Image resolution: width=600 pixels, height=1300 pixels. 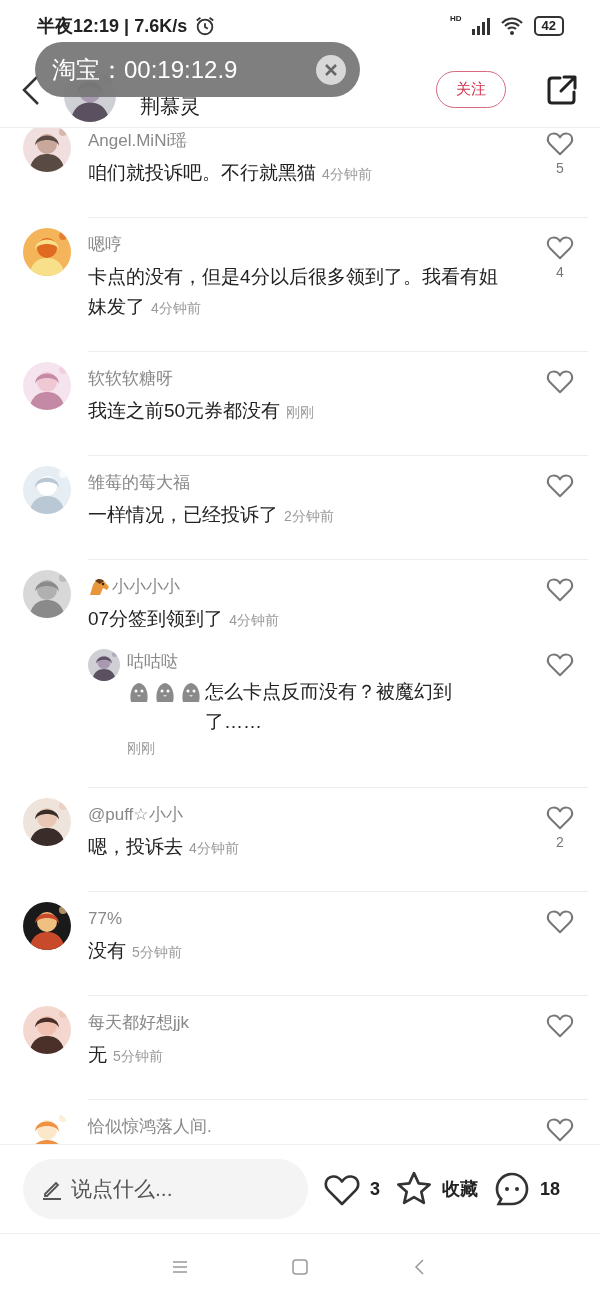 I want to click on favorite-button: 收藏, so click(x=436, y=1189).